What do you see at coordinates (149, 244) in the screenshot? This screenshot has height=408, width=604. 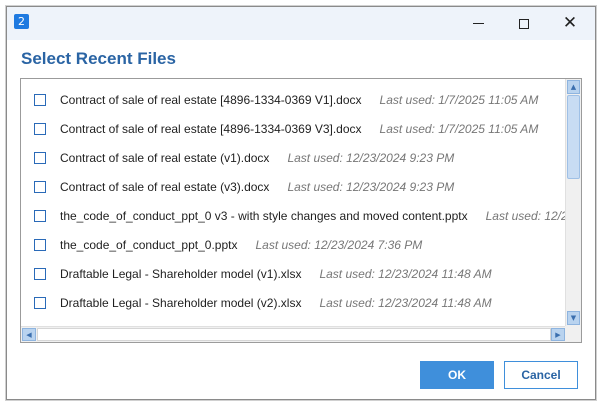 I see `file-name: the_code_of_conduct_ppt_0.pptx` at bounding box center [149, 244].